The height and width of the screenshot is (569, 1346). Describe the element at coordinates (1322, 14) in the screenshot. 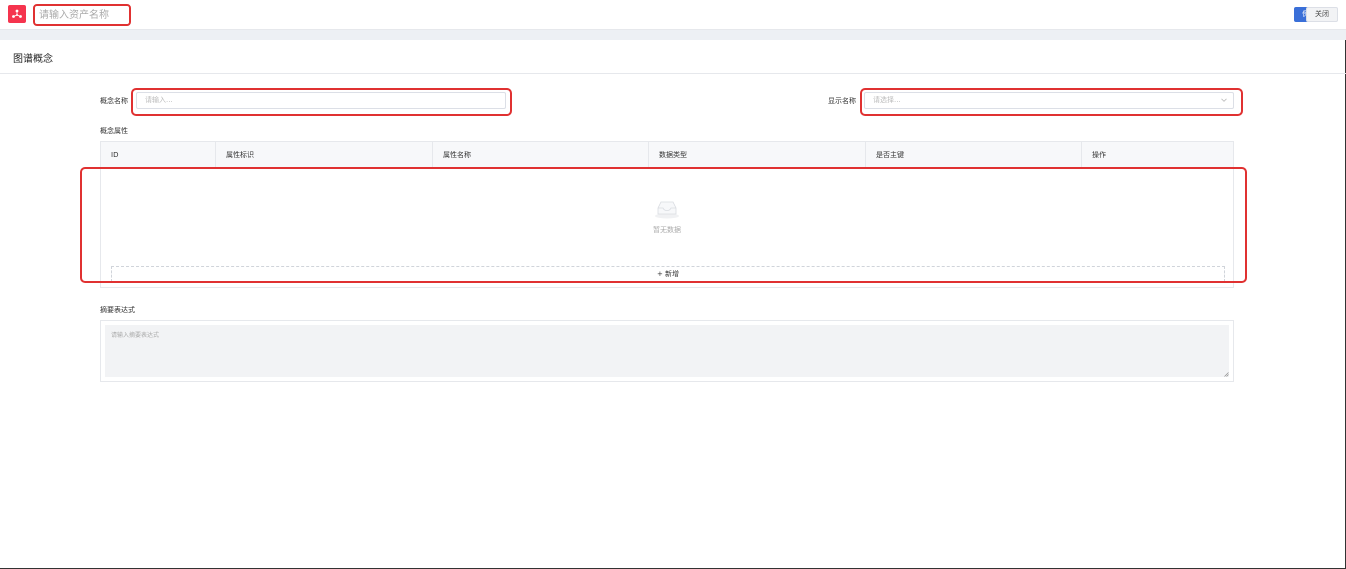

I see `close-button: 关闭` at that location.